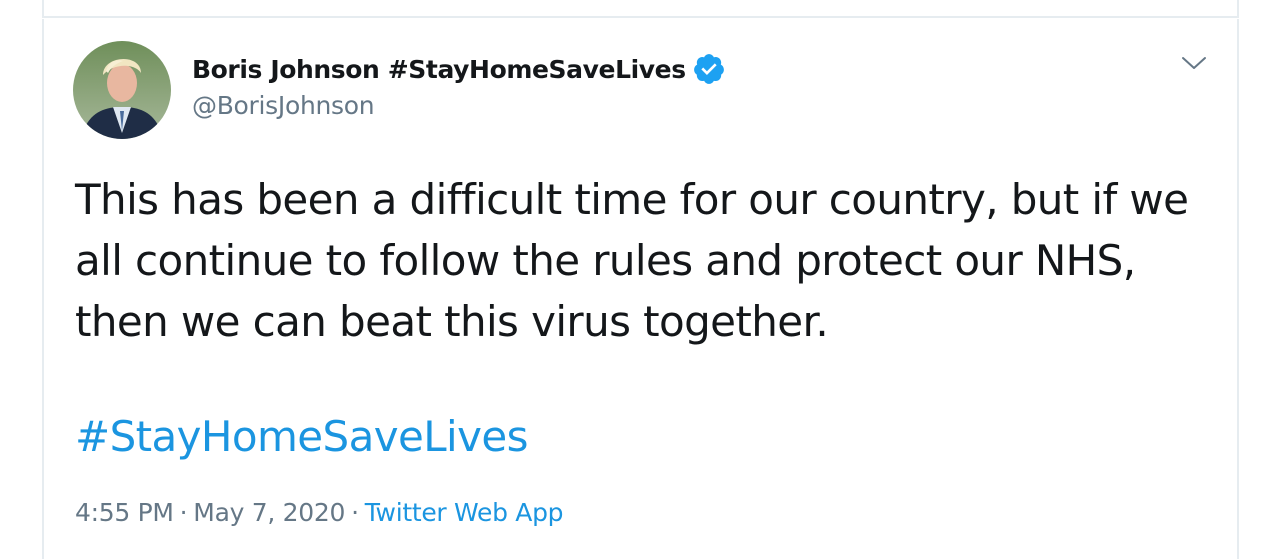  Describe the element at coordinates (640, 9) in the screenshot. I see `previous-card-edge` at that location.